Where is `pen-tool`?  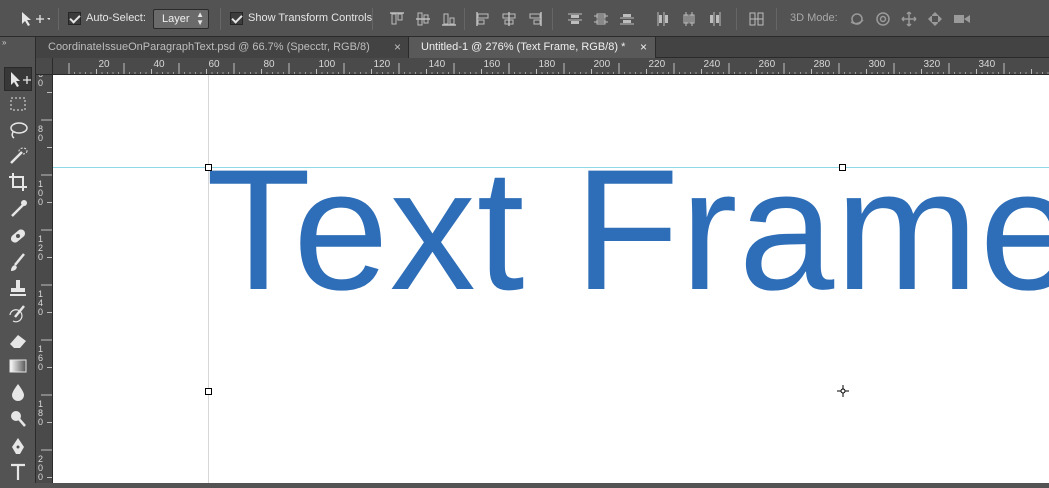 pen-tool is located at coordinates (18, 447).